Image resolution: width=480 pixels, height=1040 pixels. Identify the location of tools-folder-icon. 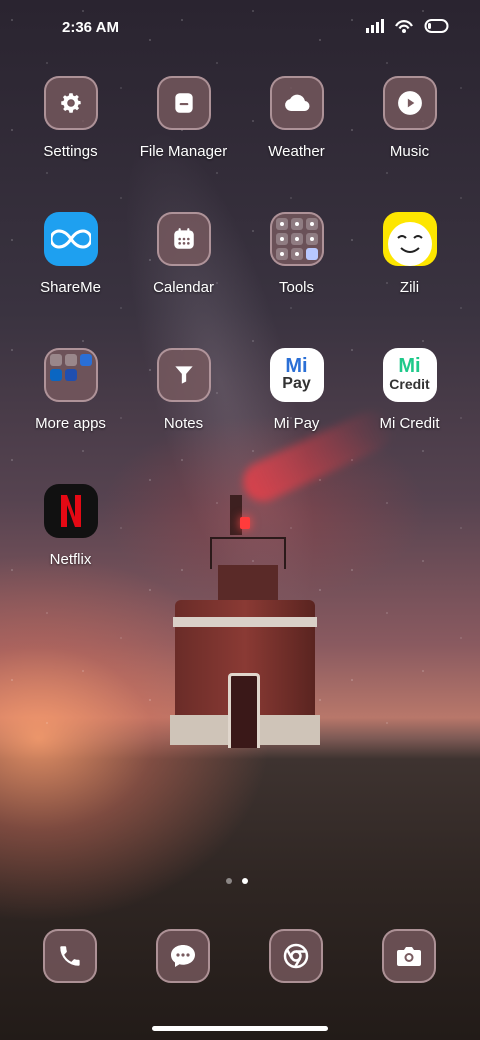
(296, 239).